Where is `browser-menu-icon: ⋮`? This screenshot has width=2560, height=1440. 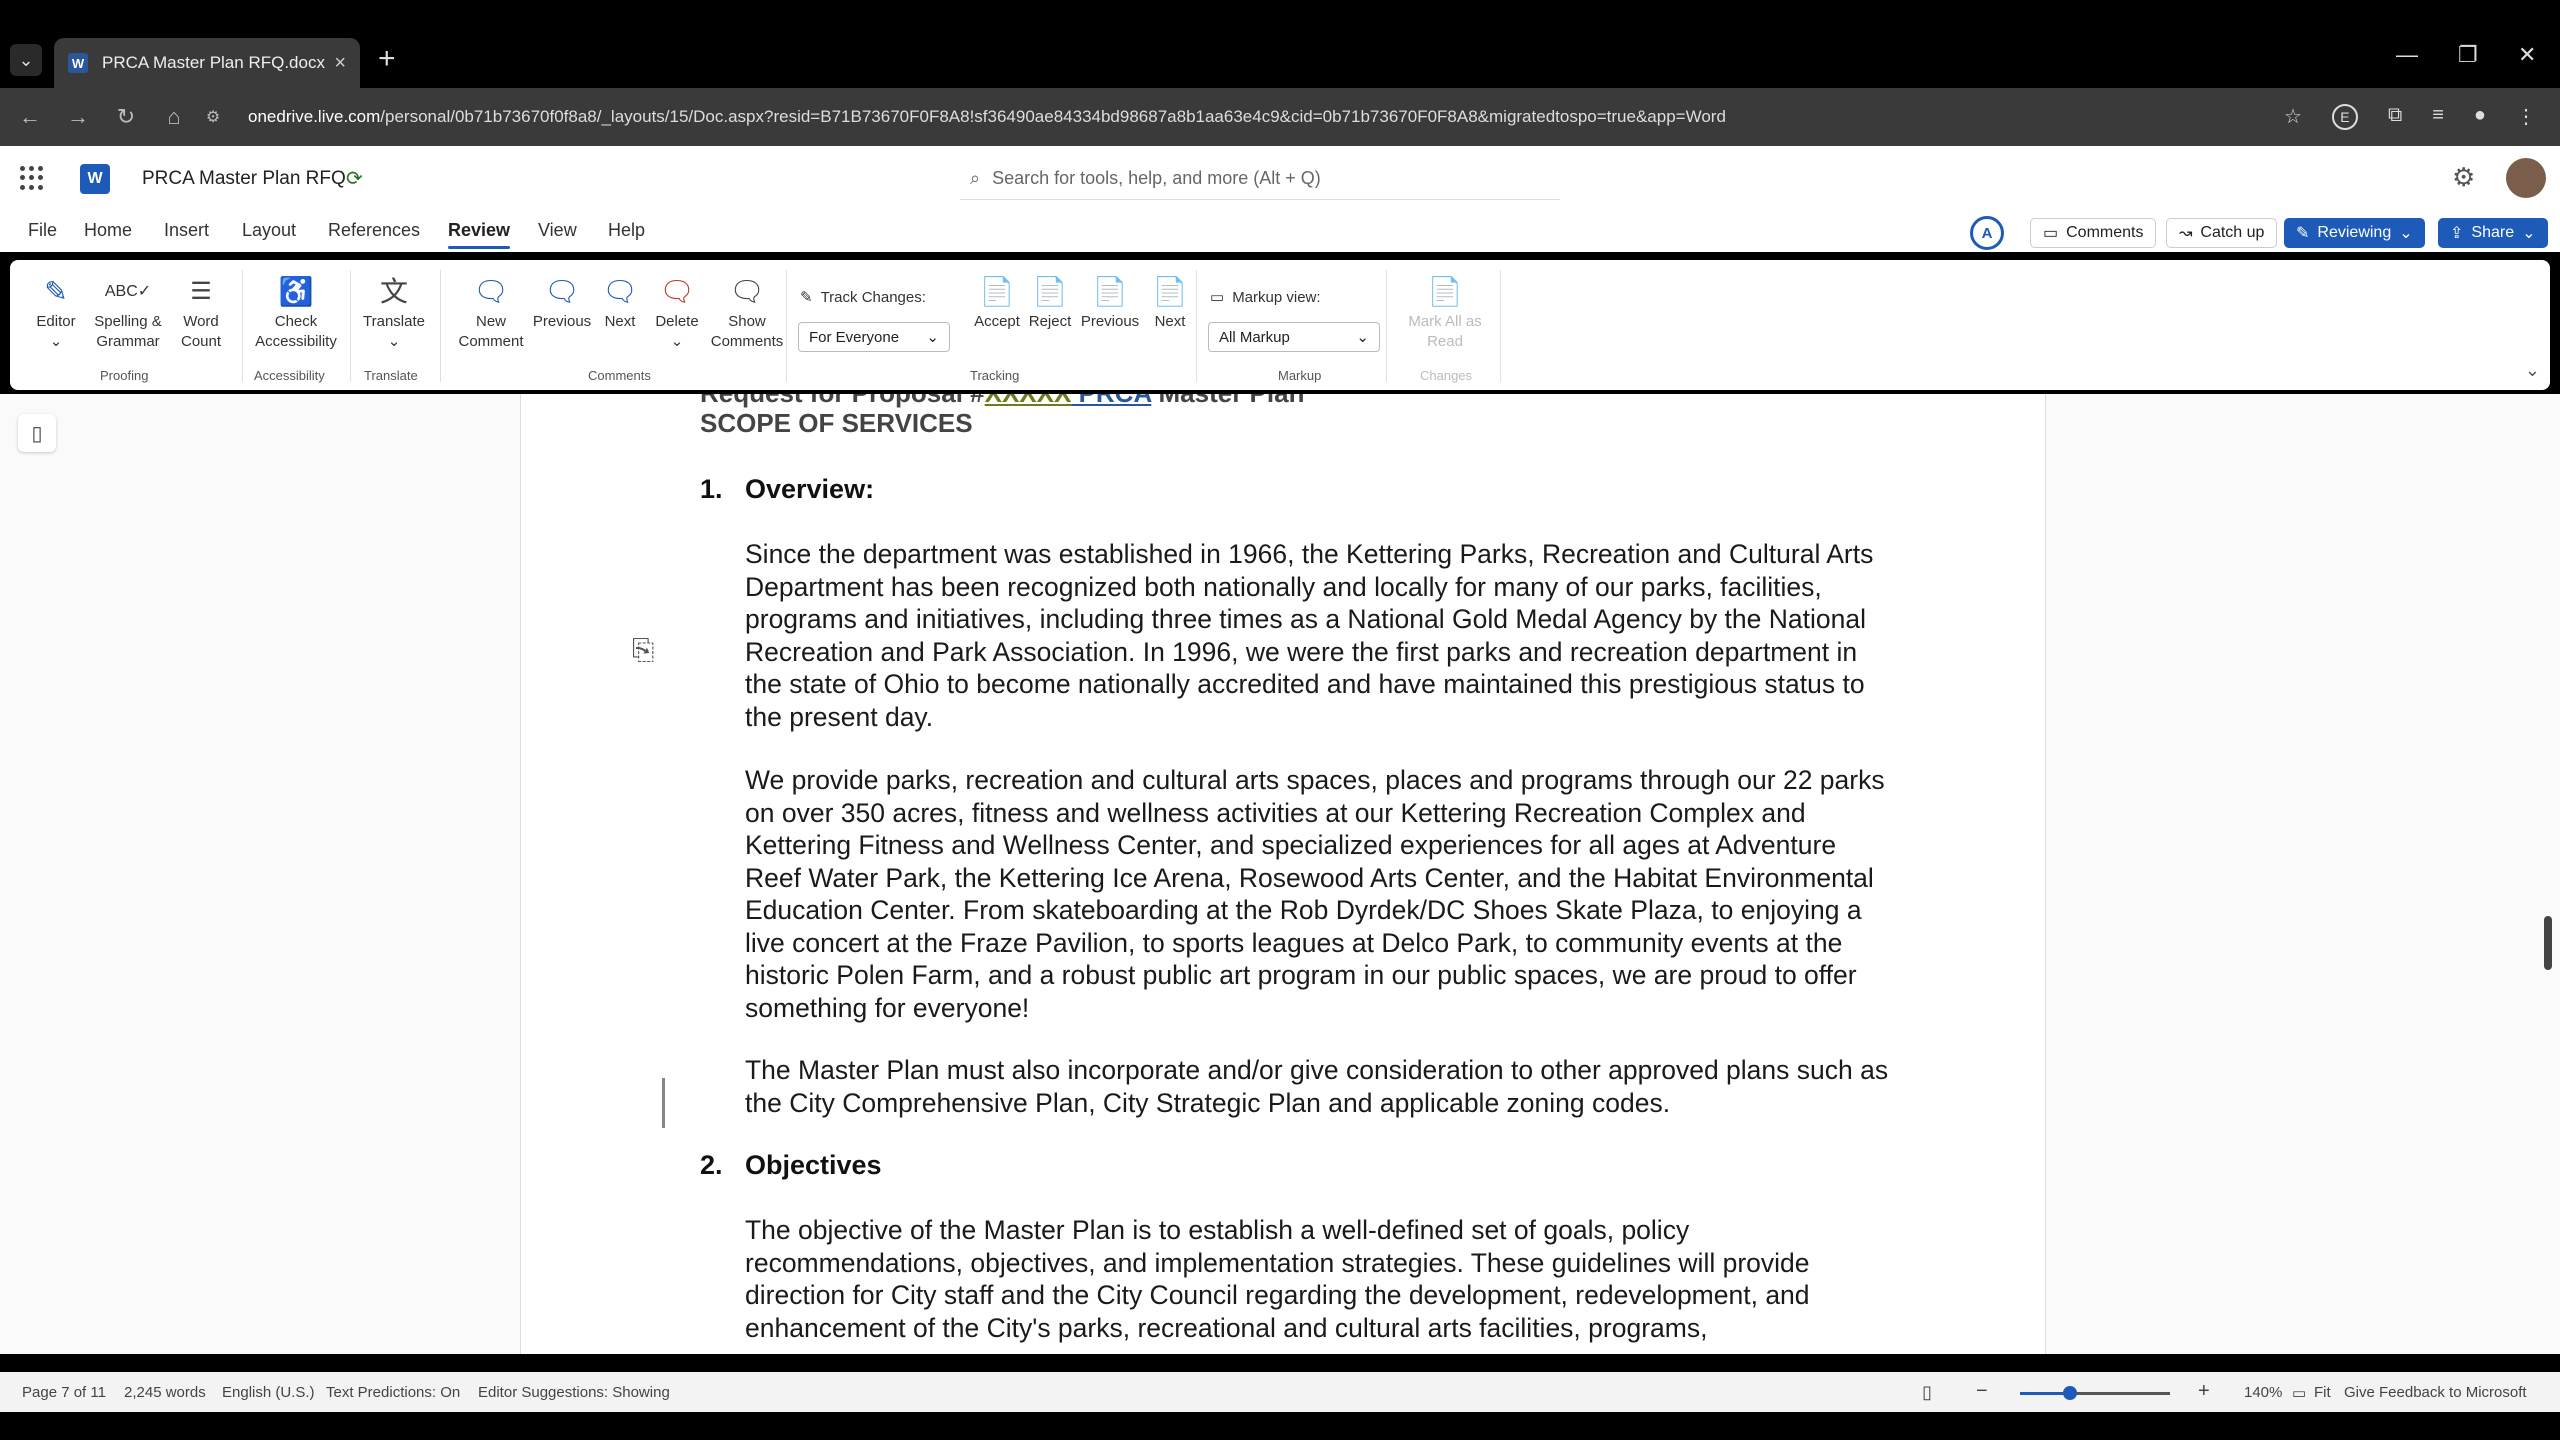 browser-menu-icon: ⋮ is located at coordinates (2526, 117).